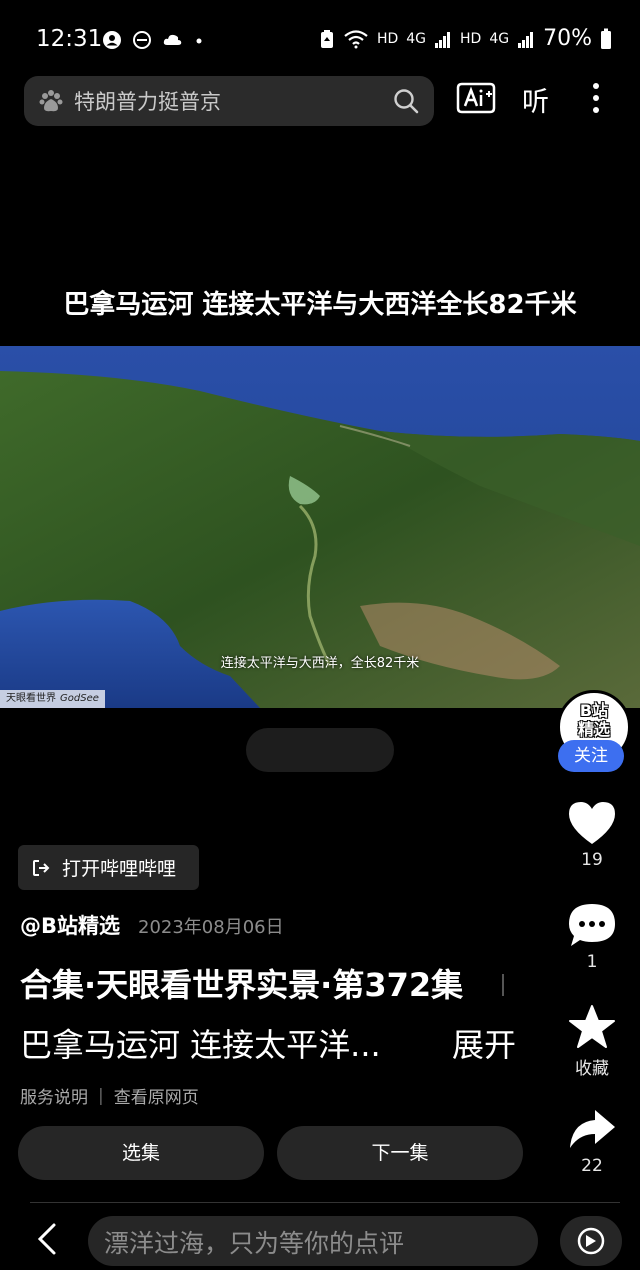 This screenshot has height=1270, width=640. Describe the element at coordinates (476, 98) in the screenshot. I see `ai-assistant-icon` at that location.